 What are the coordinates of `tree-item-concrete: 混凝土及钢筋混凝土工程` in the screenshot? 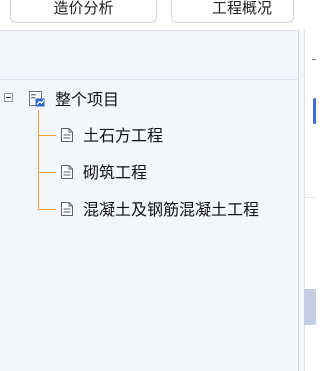 It's located at (171, 210).